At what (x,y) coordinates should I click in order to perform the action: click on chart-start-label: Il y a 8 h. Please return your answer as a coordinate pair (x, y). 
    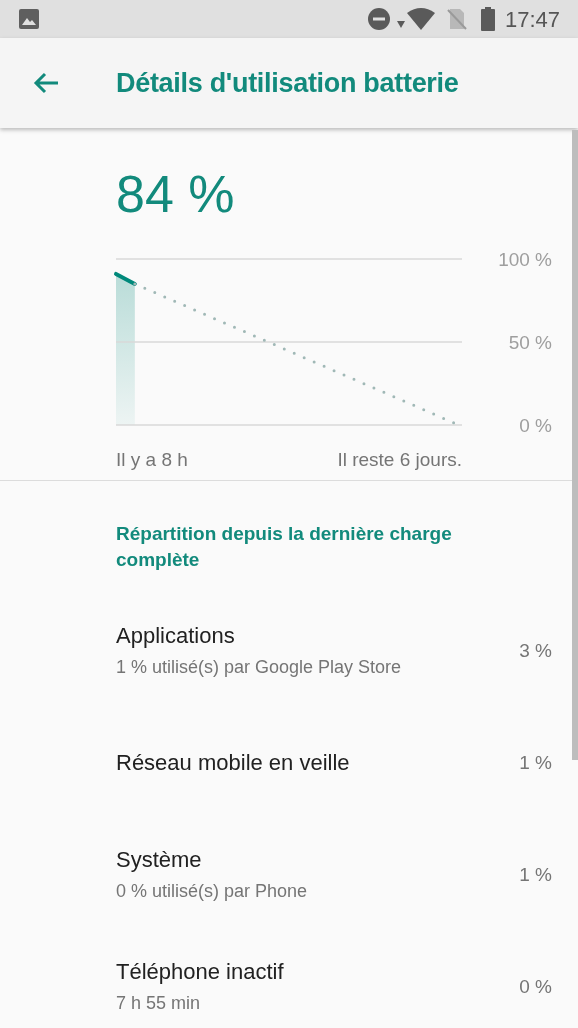
    Looking at the image, I should click on (152, 460).